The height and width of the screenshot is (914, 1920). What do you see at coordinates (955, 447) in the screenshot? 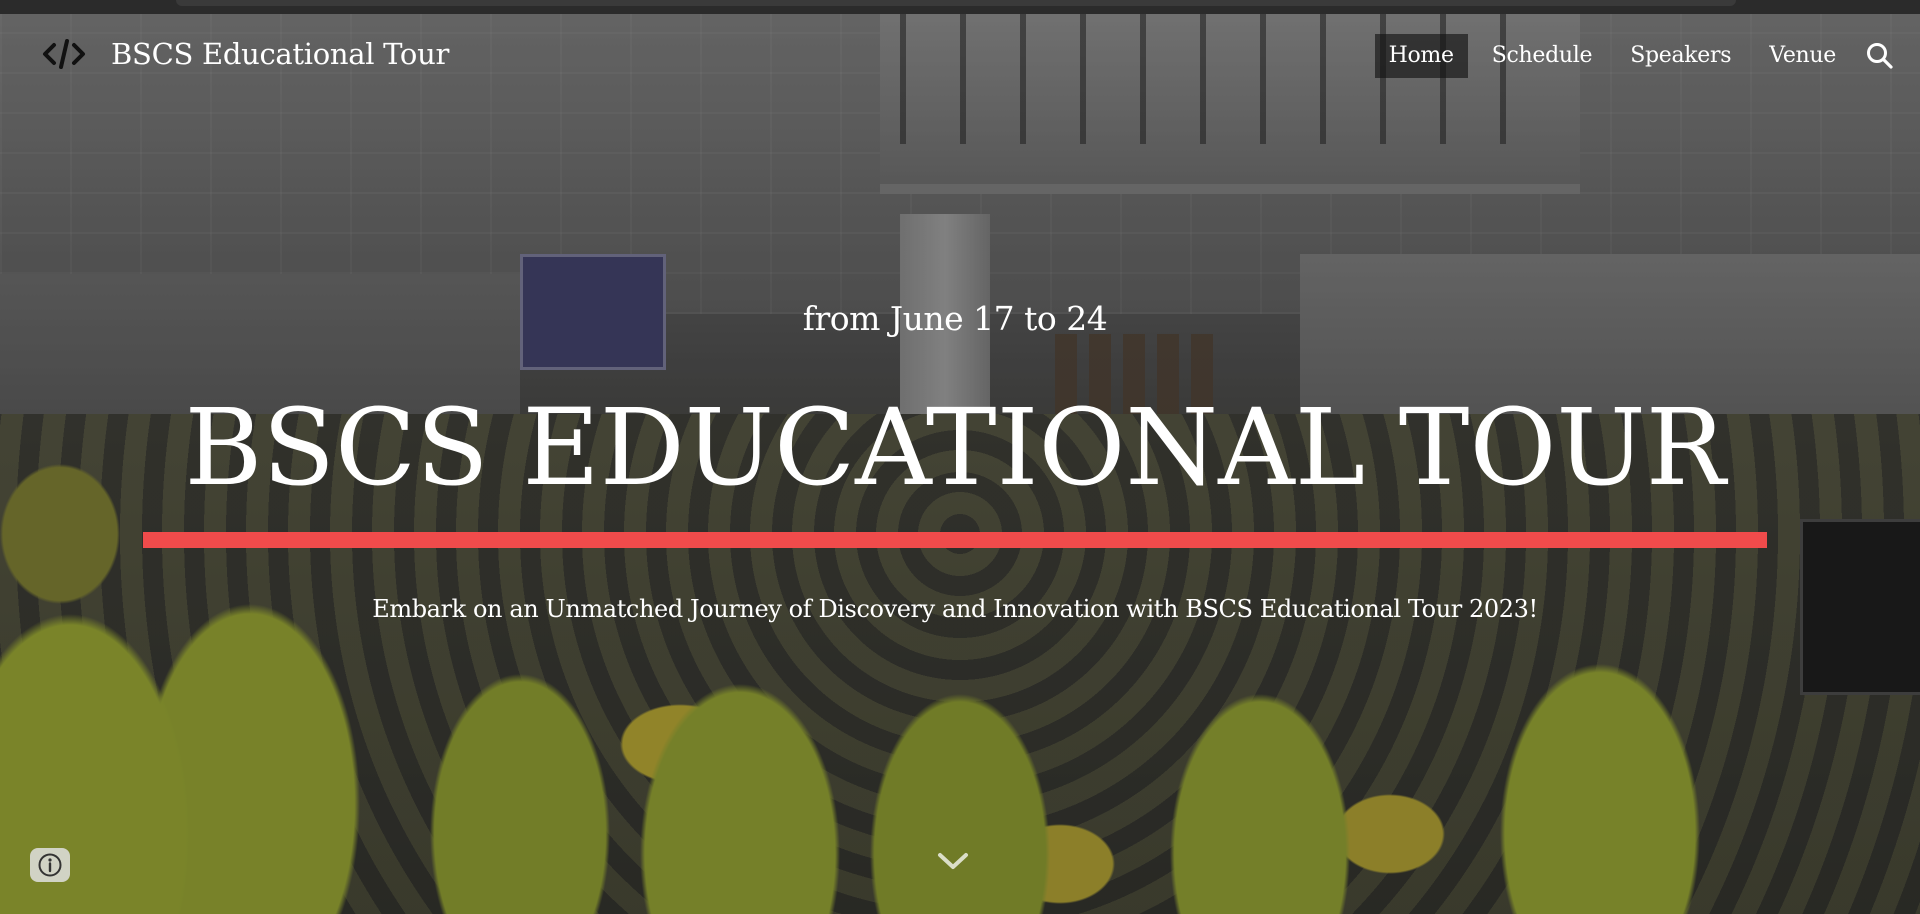
I see `hero-title: BSCS EDUCATIONAL TOUR` at bounding box center [955, 447].